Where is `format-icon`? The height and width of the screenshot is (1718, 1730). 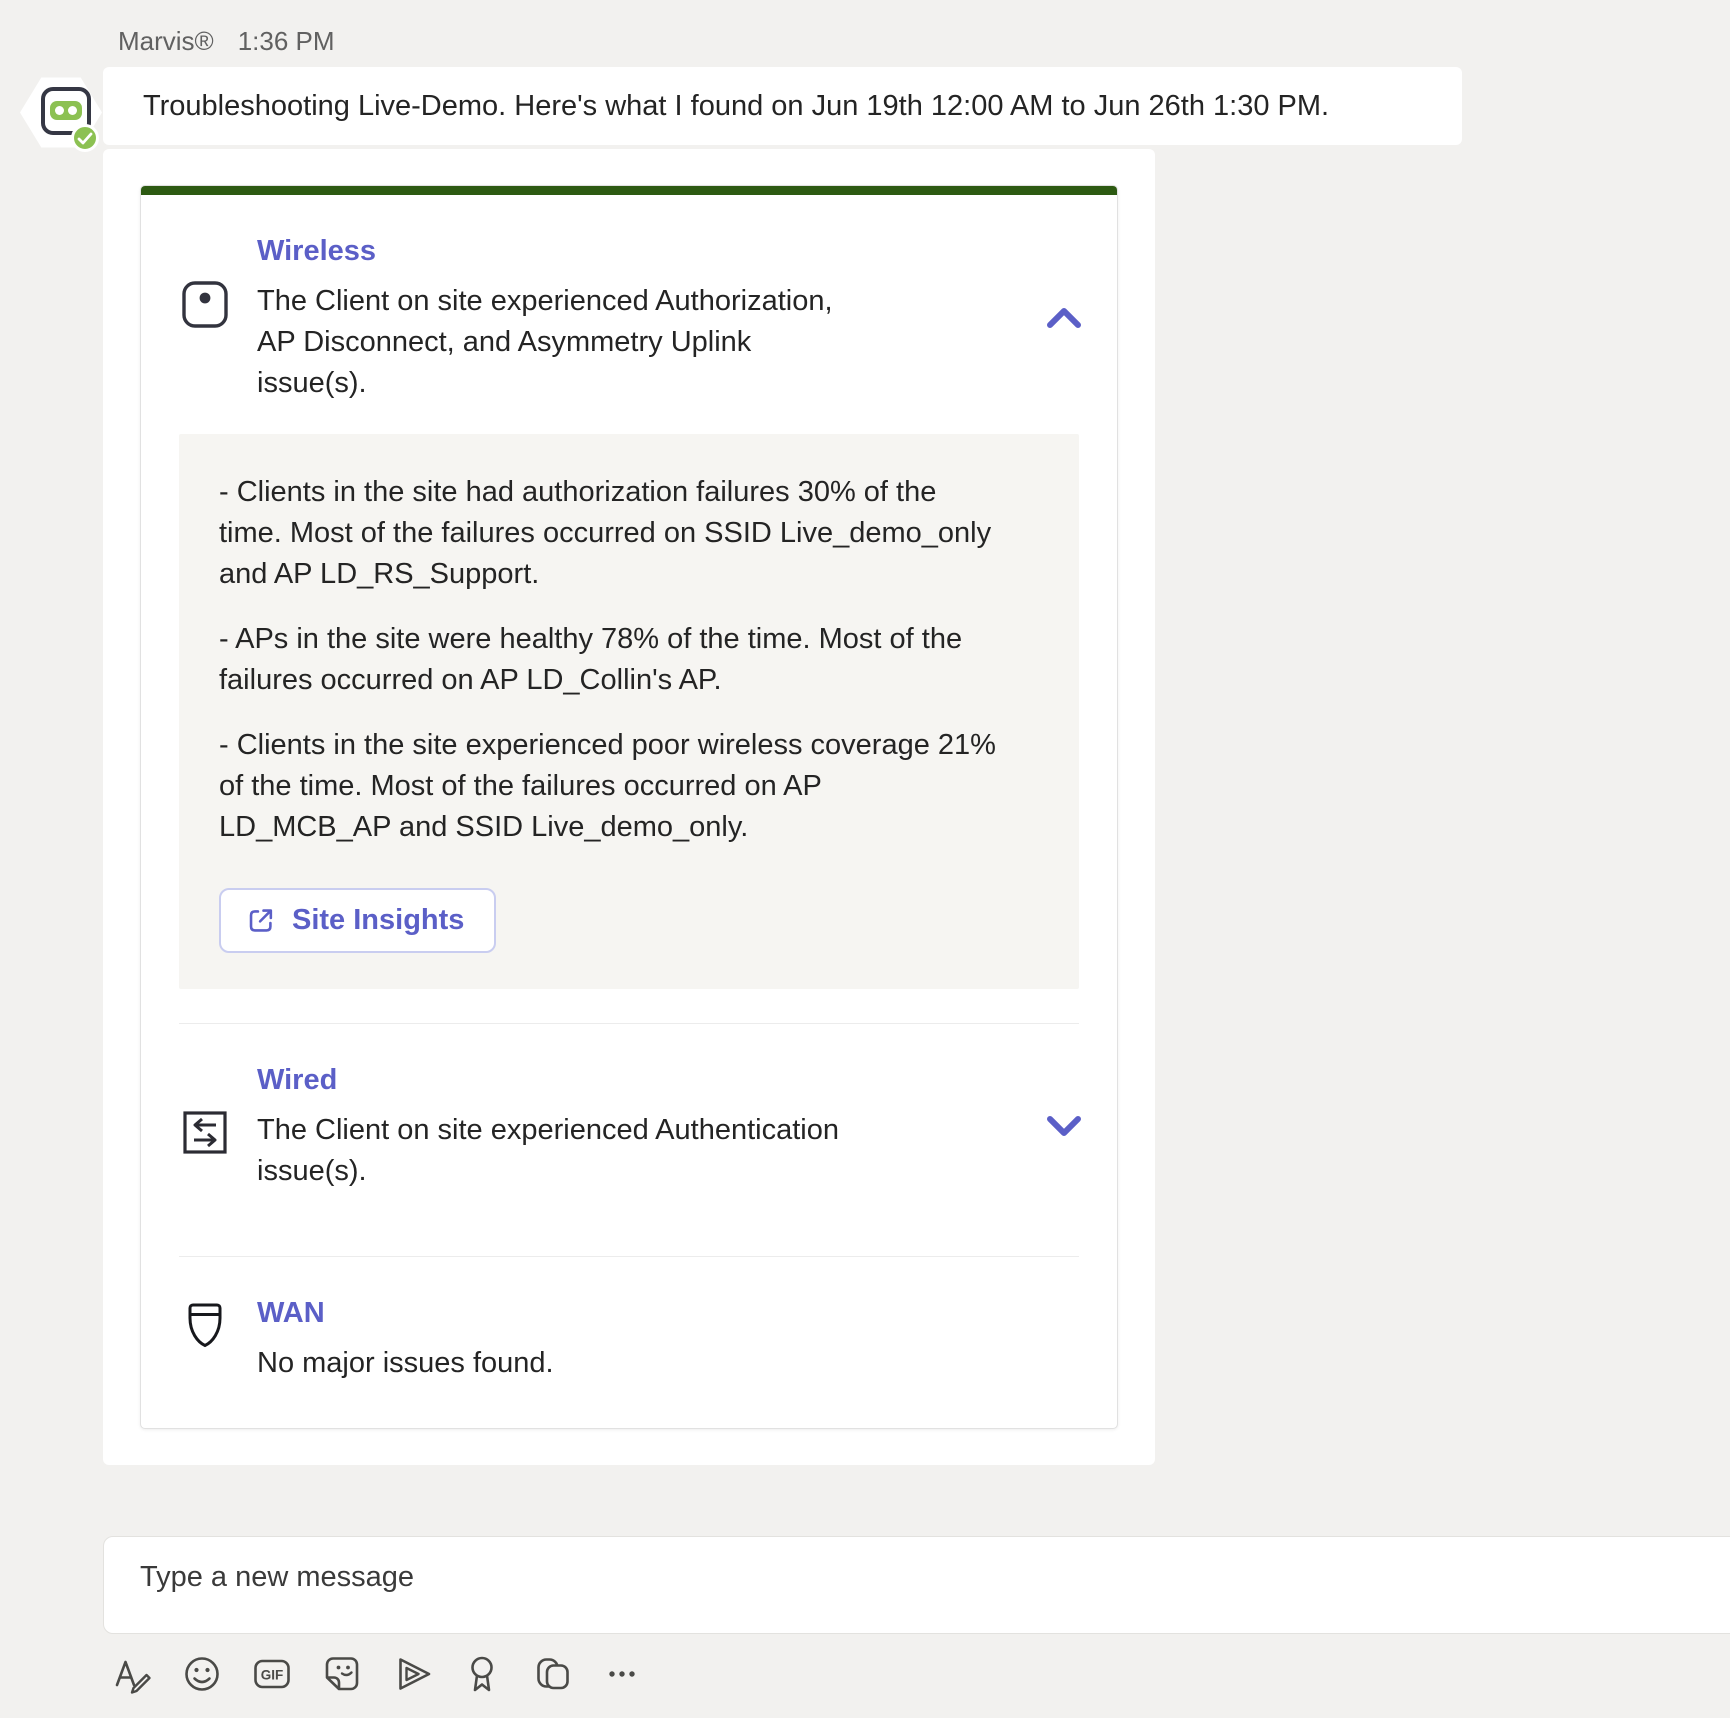
format-icon is located at coordinates (133, 1677).